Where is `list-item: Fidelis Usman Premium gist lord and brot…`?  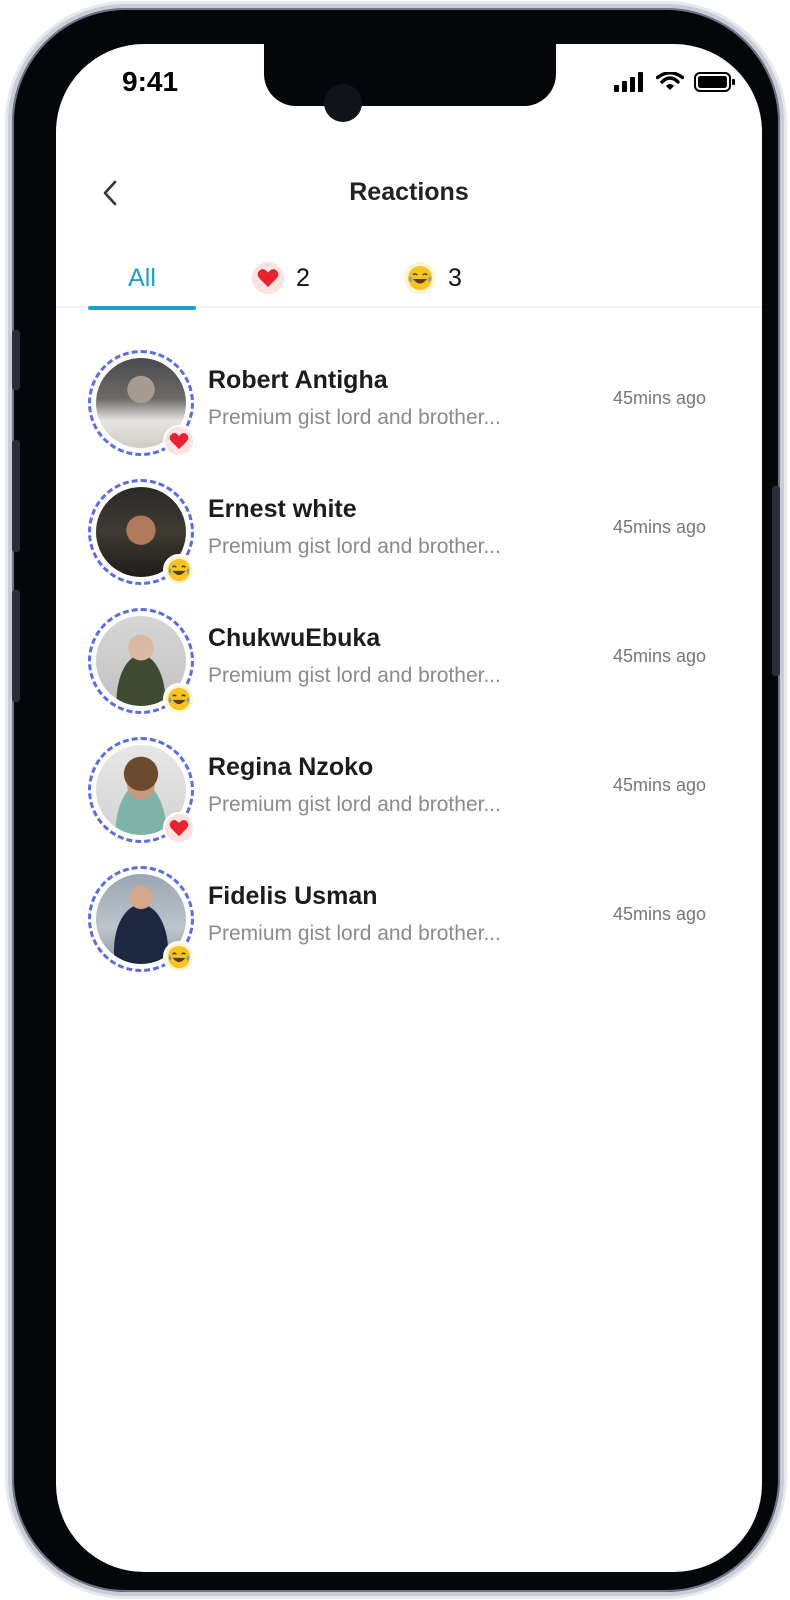
list-item: Fidelis Usman Premium gist lord and brot… is located at coordinates (409, 924).